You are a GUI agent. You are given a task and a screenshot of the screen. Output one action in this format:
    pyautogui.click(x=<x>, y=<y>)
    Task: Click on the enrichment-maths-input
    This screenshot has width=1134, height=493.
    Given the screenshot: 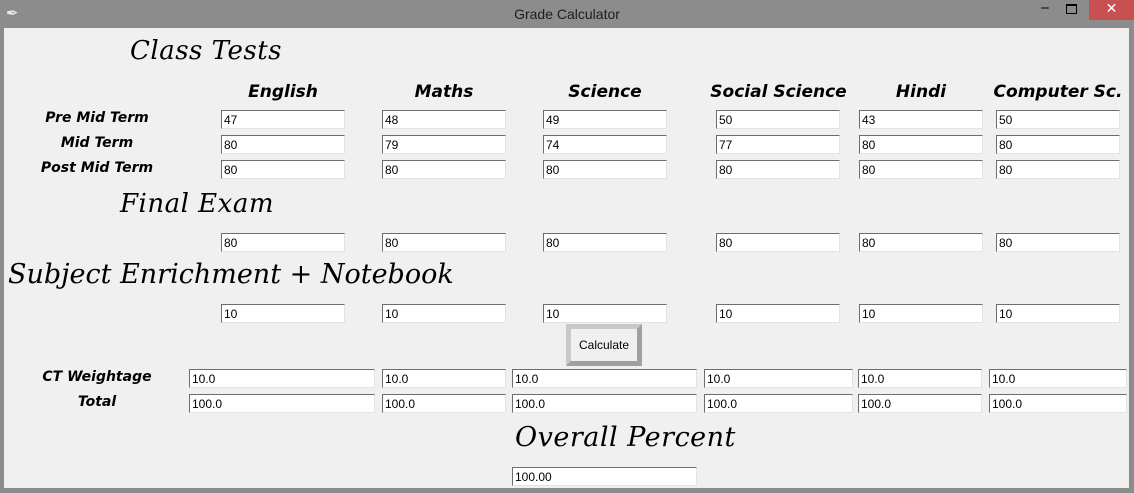 What is the action you would take?
    pyautogui.click(x=444, y=313)
    